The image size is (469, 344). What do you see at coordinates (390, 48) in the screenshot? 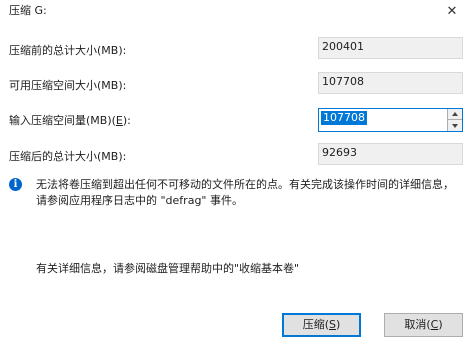
I see `total-before-value: 200401` at bounding box center [390, 48].